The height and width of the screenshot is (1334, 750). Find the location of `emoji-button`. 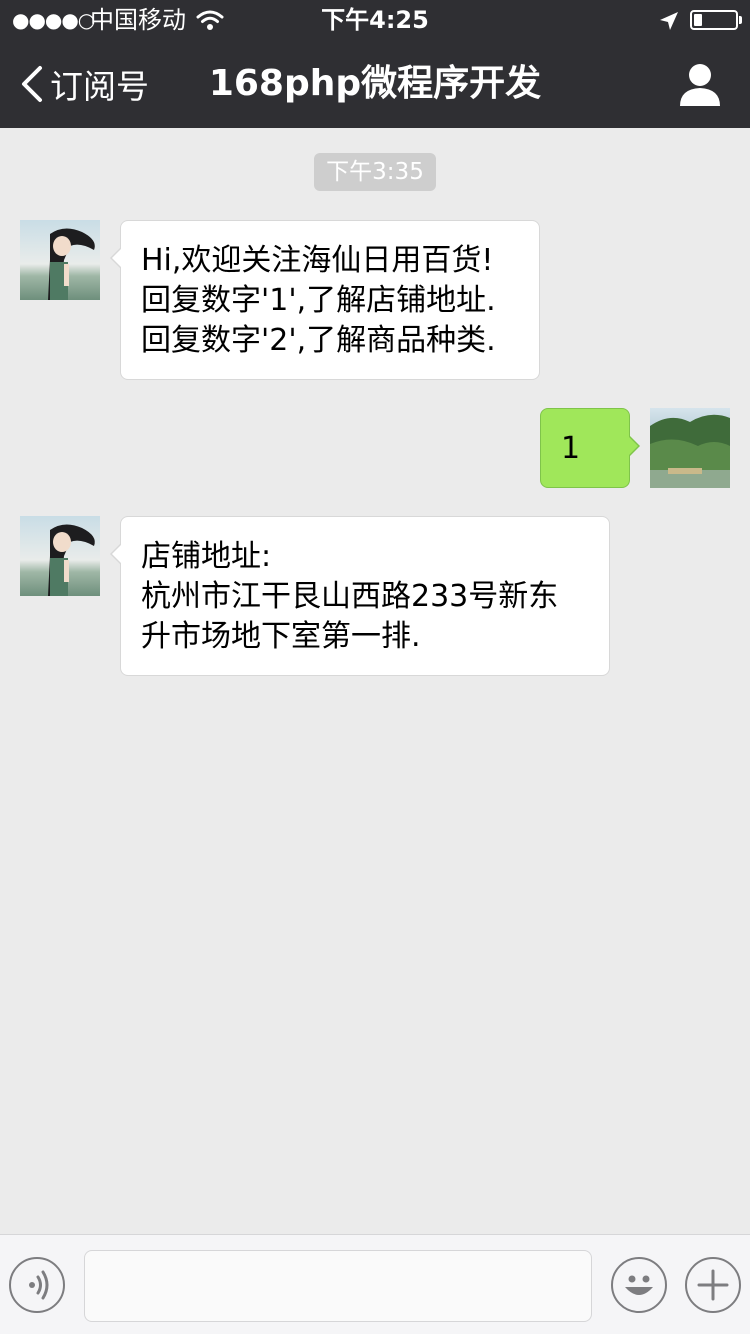

emoji-button is located at coordinates (639, 1285).